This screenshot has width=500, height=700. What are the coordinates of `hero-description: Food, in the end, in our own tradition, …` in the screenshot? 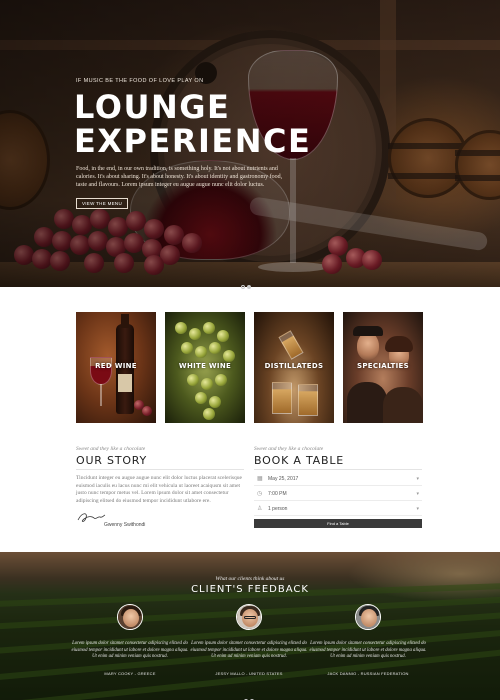 It's located at (179, 177).